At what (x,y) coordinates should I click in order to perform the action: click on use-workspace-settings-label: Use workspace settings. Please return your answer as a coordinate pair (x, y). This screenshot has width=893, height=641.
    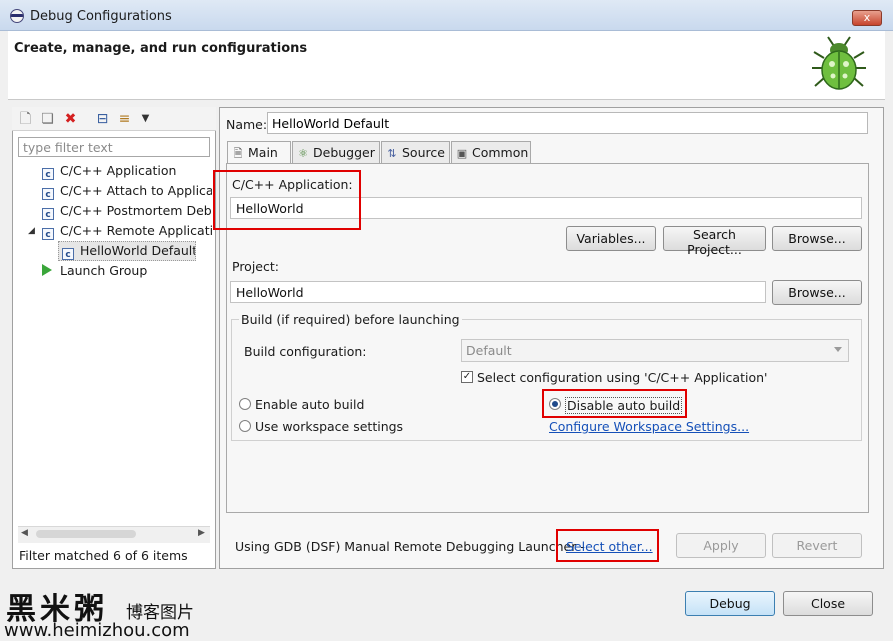
    Looking at the image, I should click on (329, 426).